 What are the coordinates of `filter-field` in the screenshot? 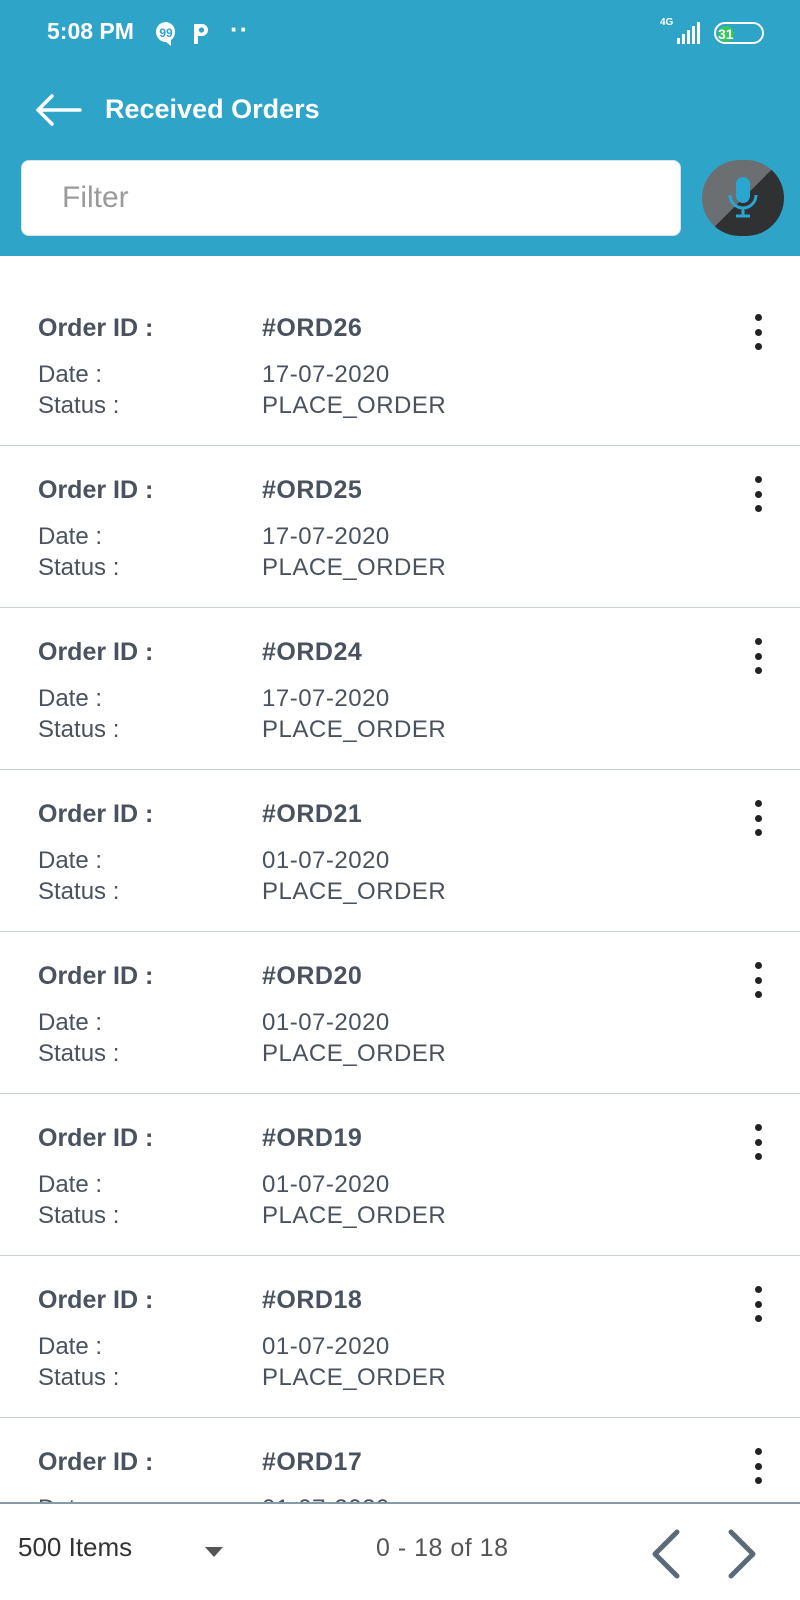 It's located at (351, 198).